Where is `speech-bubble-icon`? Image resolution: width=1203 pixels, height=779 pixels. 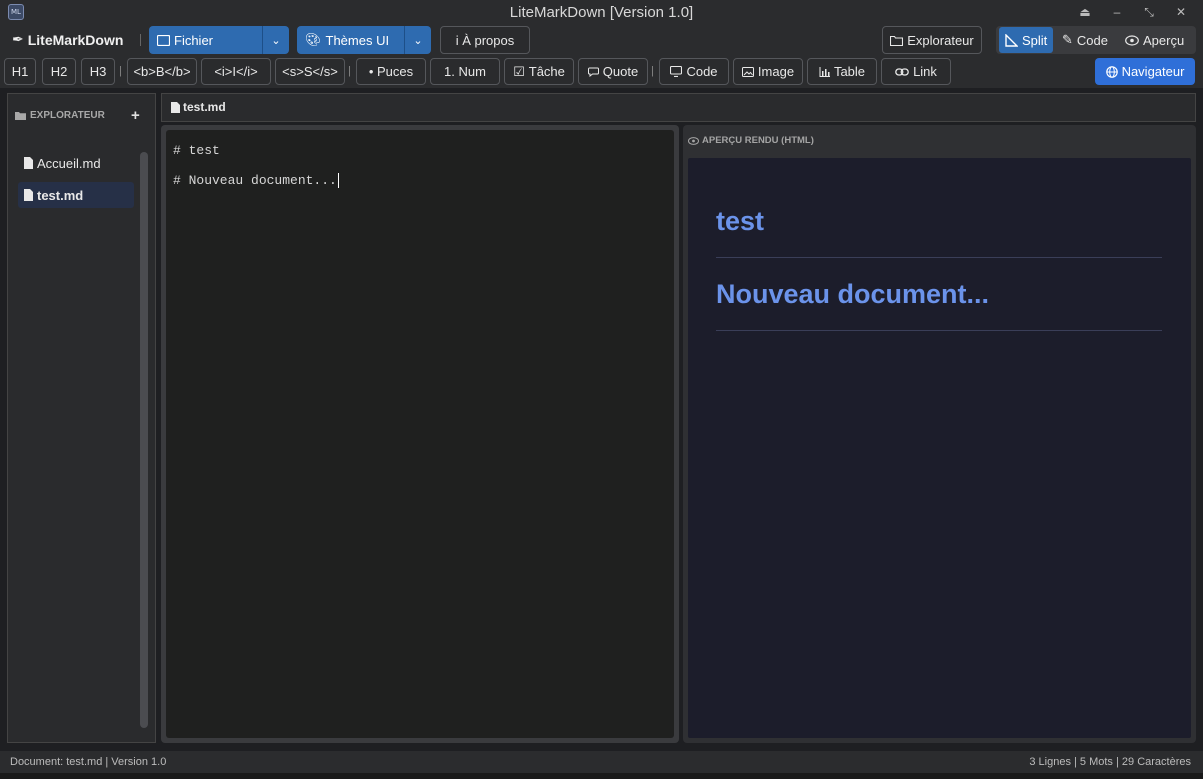
speech-bubble-icon is located at coordinates (593, 72).